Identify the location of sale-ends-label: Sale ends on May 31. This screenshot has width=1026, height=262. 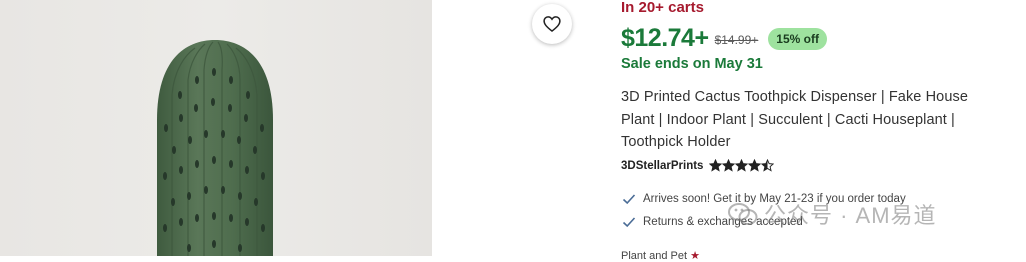
(692, 64).